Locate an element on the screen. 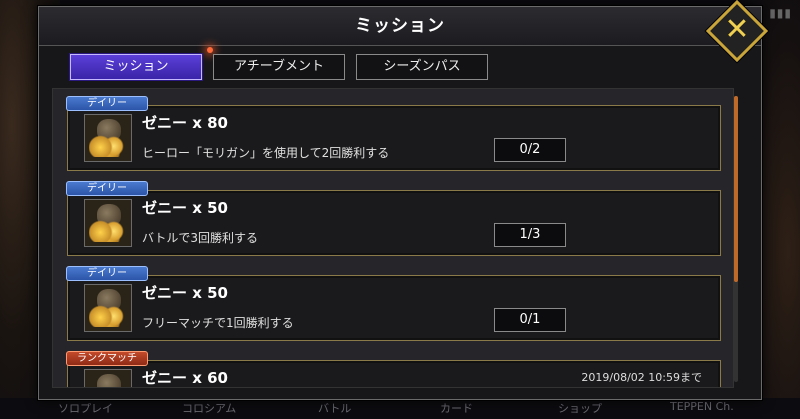 The image size is (800, 419). sparkle-effect is located at coordinates (210, 50).